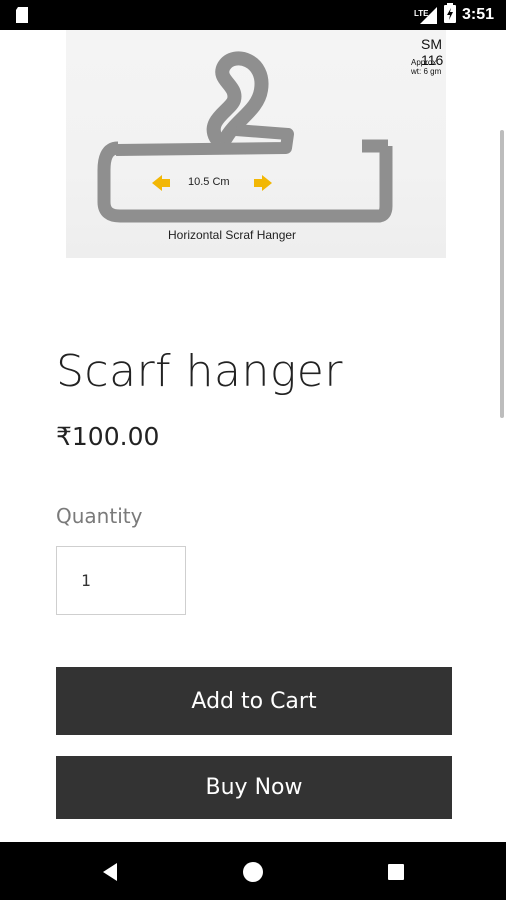 Image resolution: width=506 pixels, height=900 pixels. What do you see at coordinates (232, 235) in the screenshot?
I see `image-caption: Horizontal Scraf Hanger` at bounding box center [232, 235].